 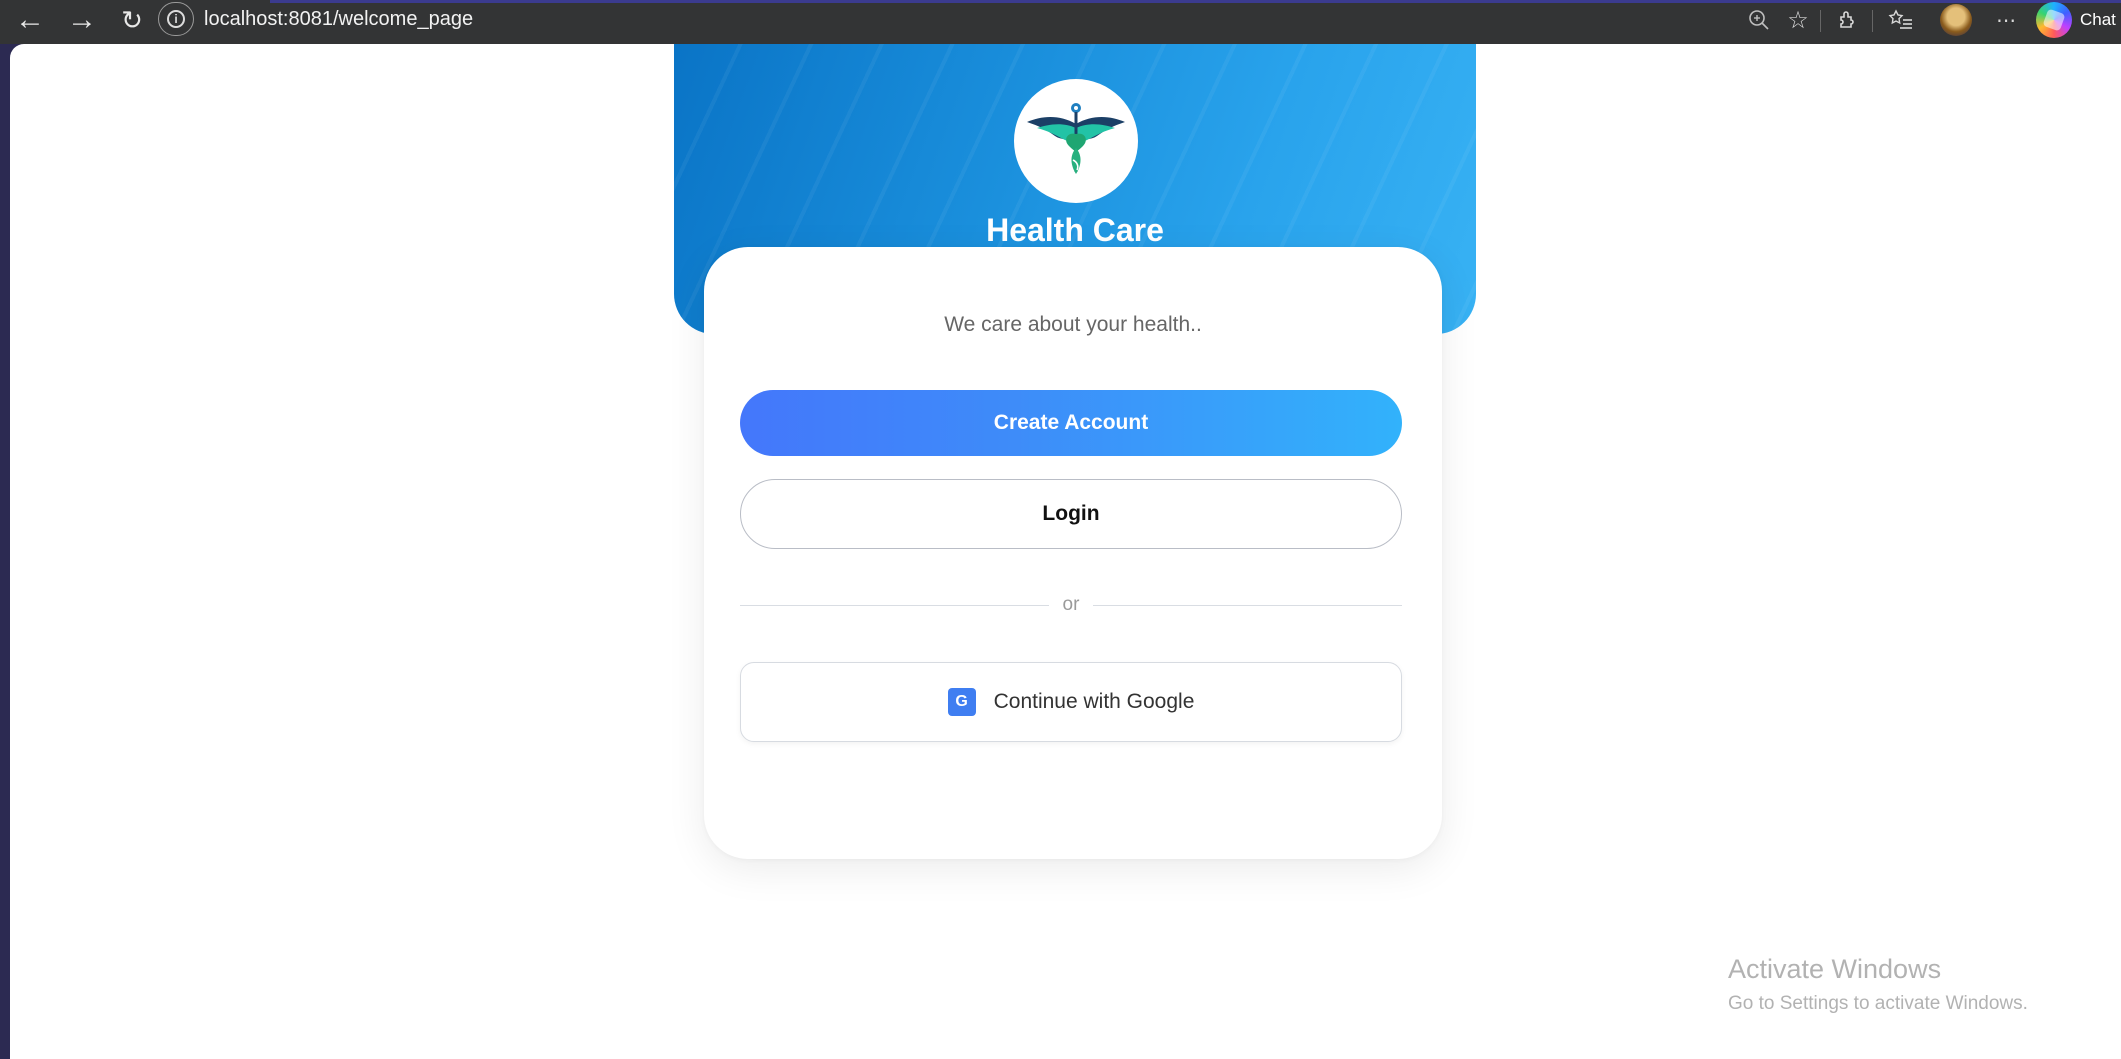 I want to click on info-icon: i, so click(x=176, y=19).